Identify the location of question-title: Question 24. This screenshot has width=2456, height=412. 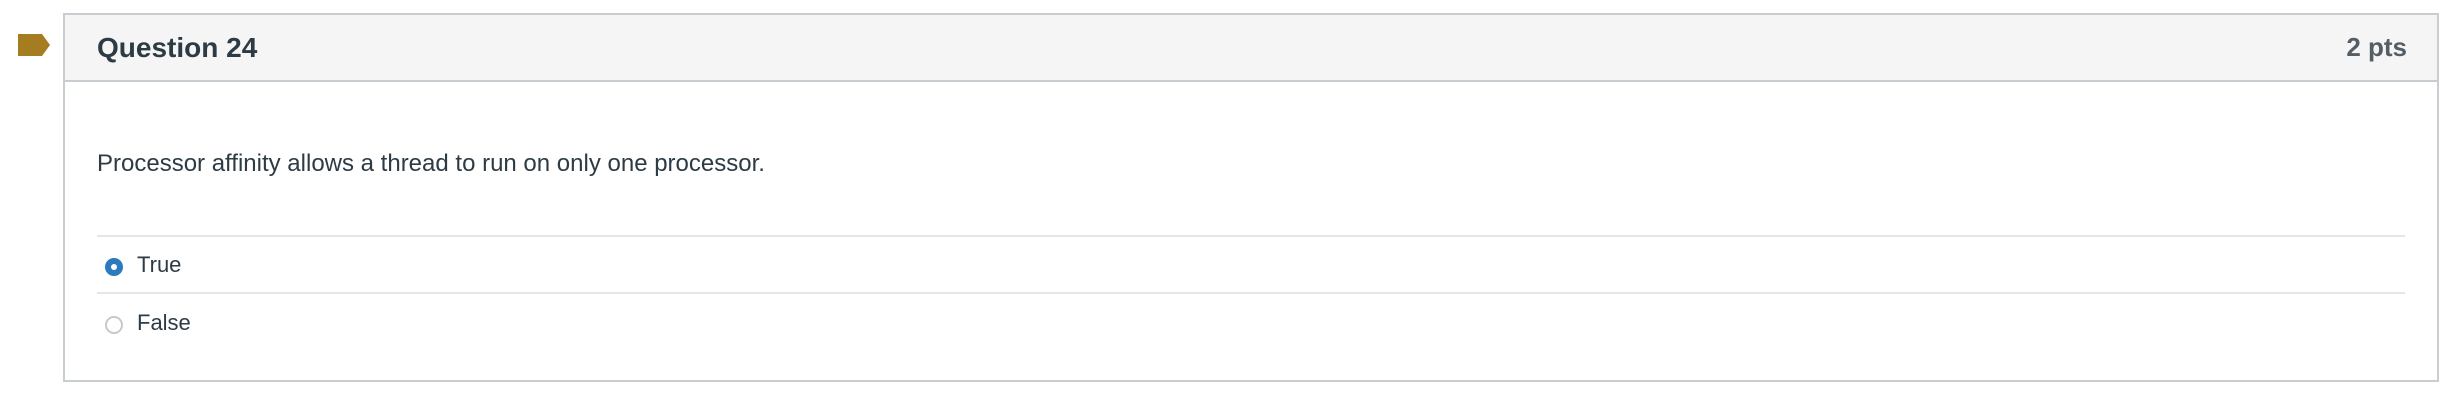
(177, 47).